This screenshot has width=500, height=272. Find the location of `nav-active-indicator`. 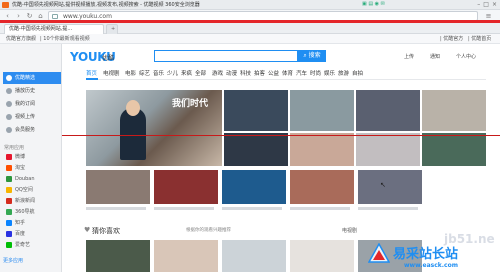

nav-active-indicator is located at coordinates (92, 79).